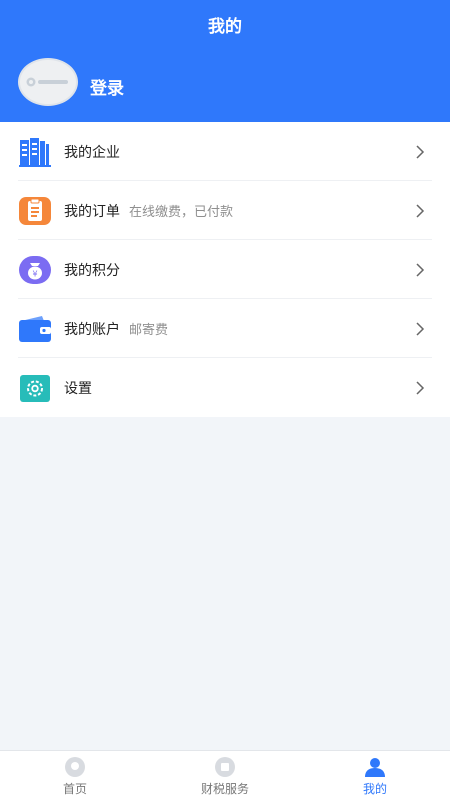  What do you see at coordinates (74, 788) in the screenshot?
I see `tab-label: 首页` at bounding box center [74, 788].